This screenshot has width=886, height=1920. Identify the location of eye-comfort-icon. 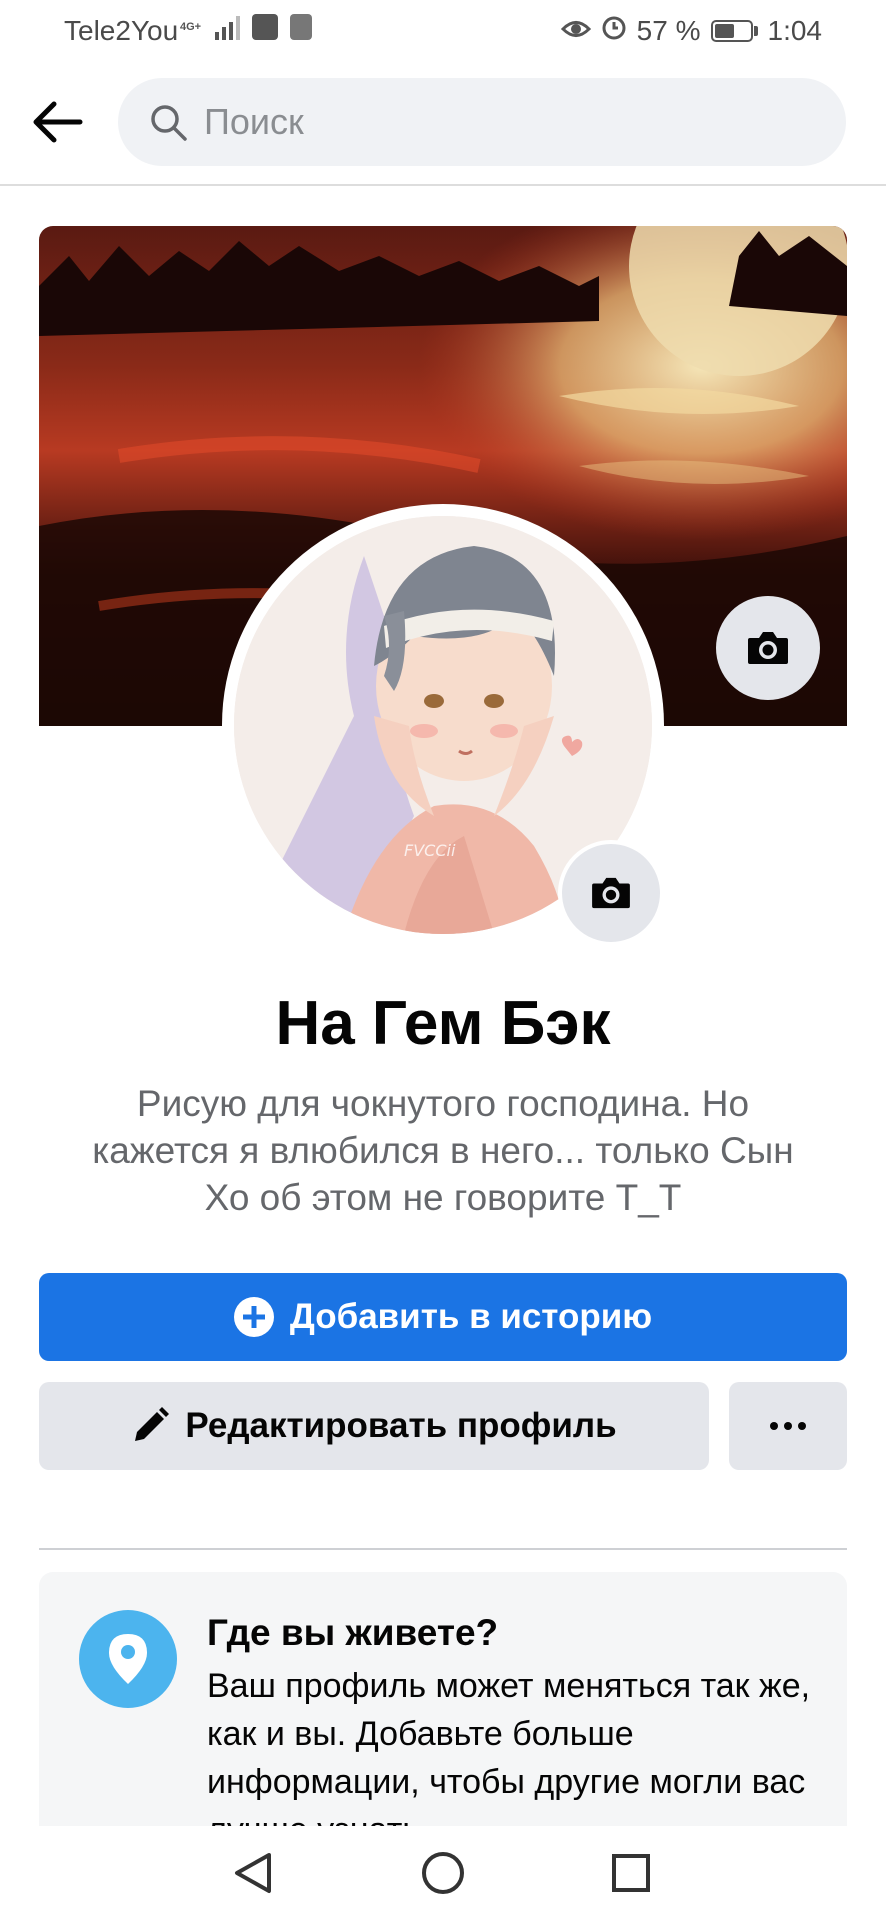
(575, 31).